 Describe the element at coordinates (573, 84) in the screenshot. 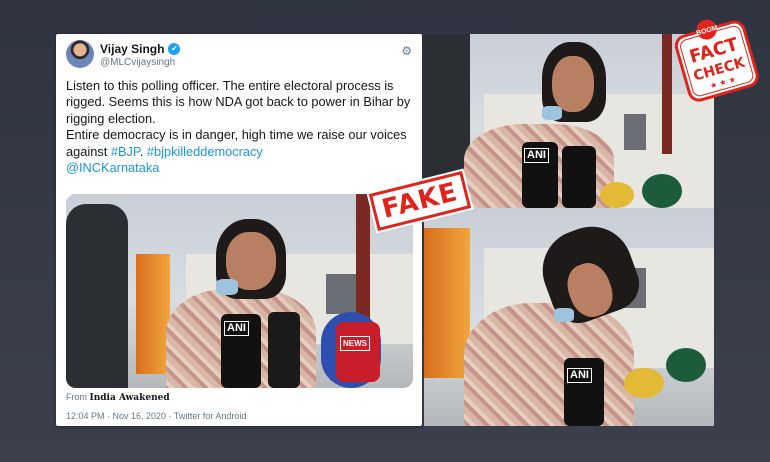

I see `frame-top-woman-face` at that location.